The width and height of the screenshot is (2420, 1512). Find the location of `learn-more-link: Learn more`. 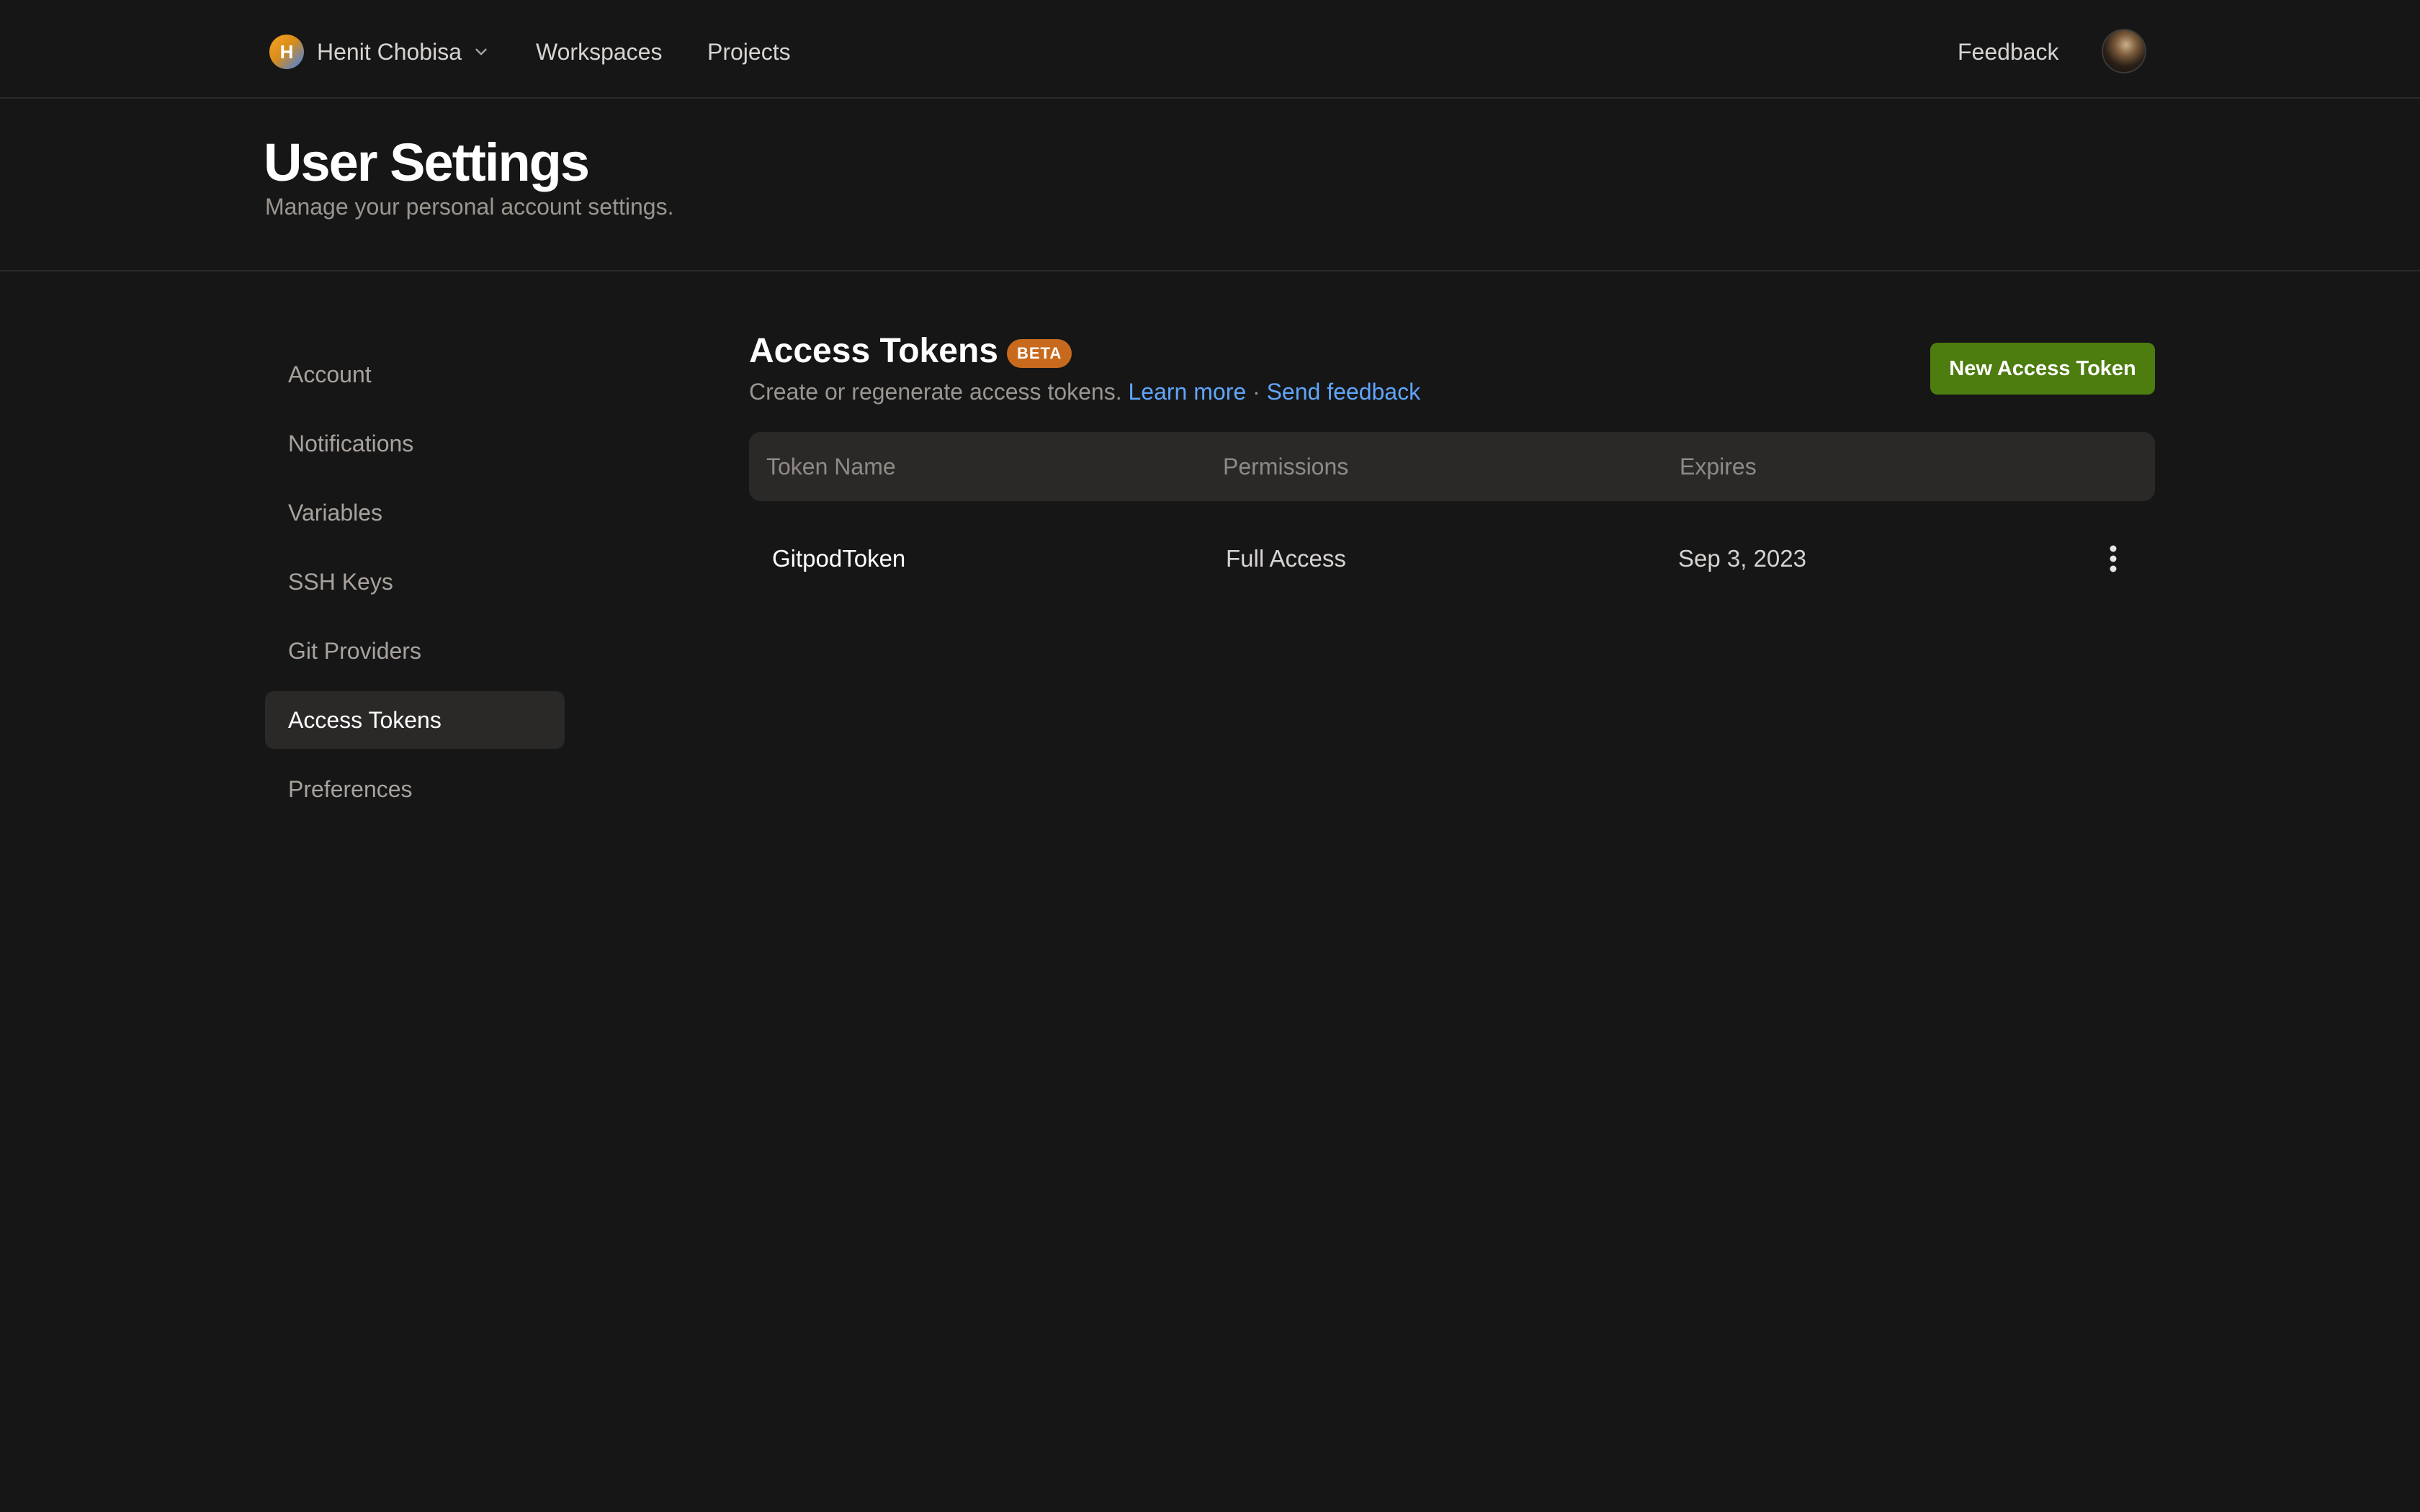

learn-more-link: Learn more is located at coordinates (1188, 392).